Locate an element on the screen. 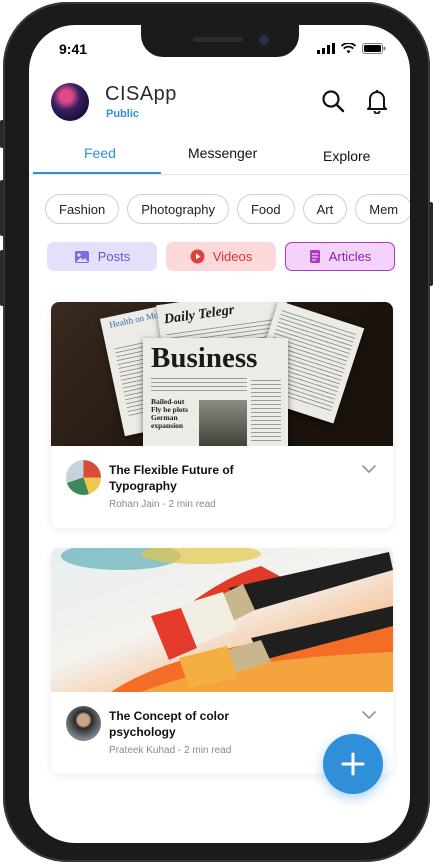  image-icon is located at coordinates (81, 256).